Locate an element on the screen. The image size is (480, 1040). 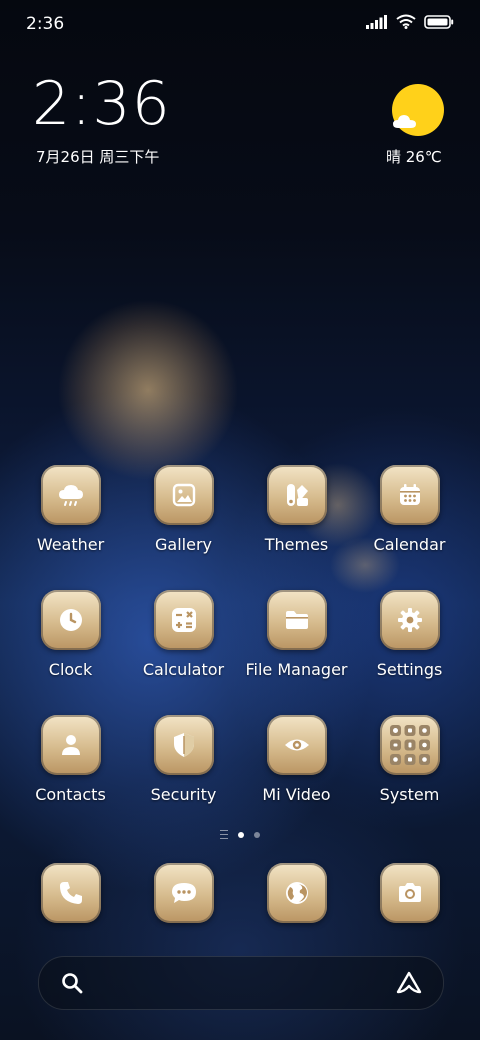
app-security: Security is located at coordinates (183, 759).